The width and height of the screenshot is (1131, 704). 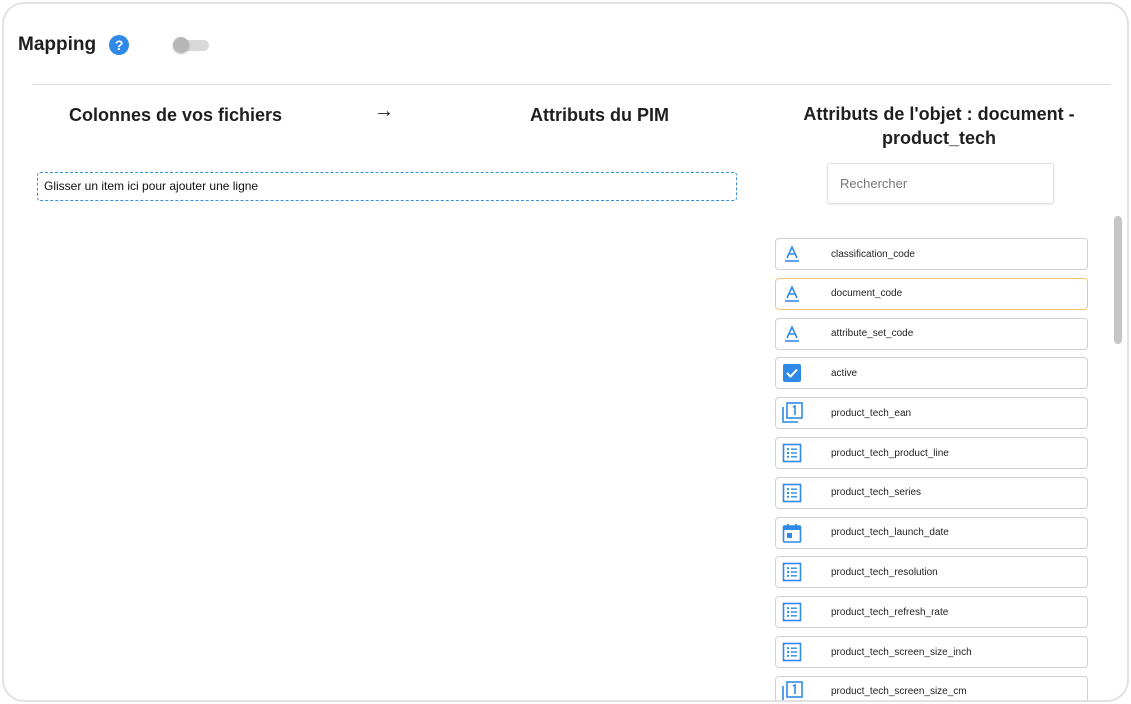 I want to click on attribute-item: product_tech_ean, so click(x=931, y=413).